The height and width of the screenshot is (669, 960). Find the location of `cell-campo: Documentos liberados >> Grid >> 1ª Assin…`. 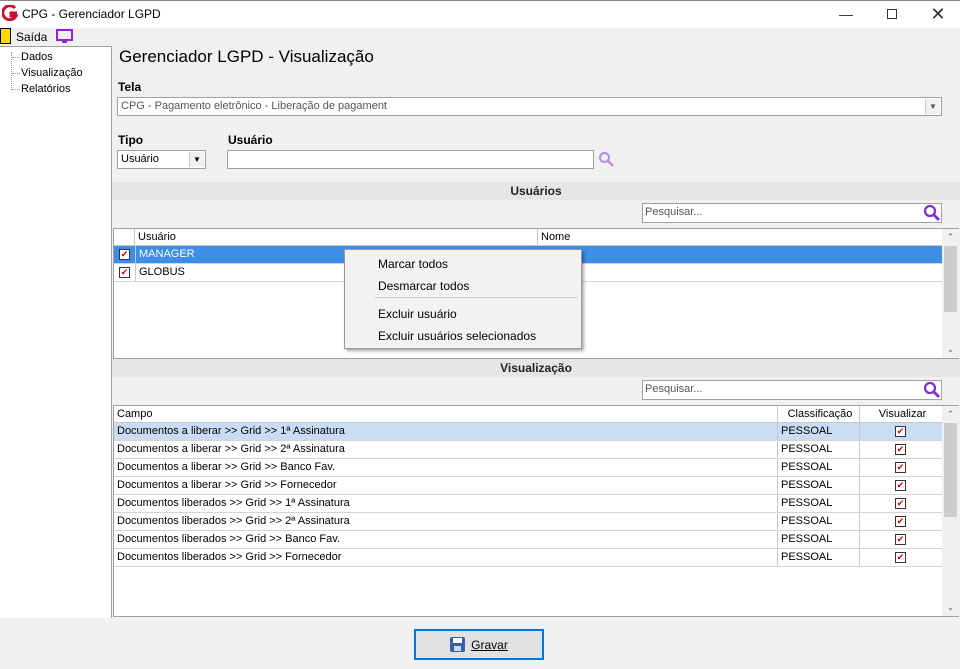

cell-campo: Documentos liberados >> Grid >> 1ª Assin… is located at coordinates (446, 503).